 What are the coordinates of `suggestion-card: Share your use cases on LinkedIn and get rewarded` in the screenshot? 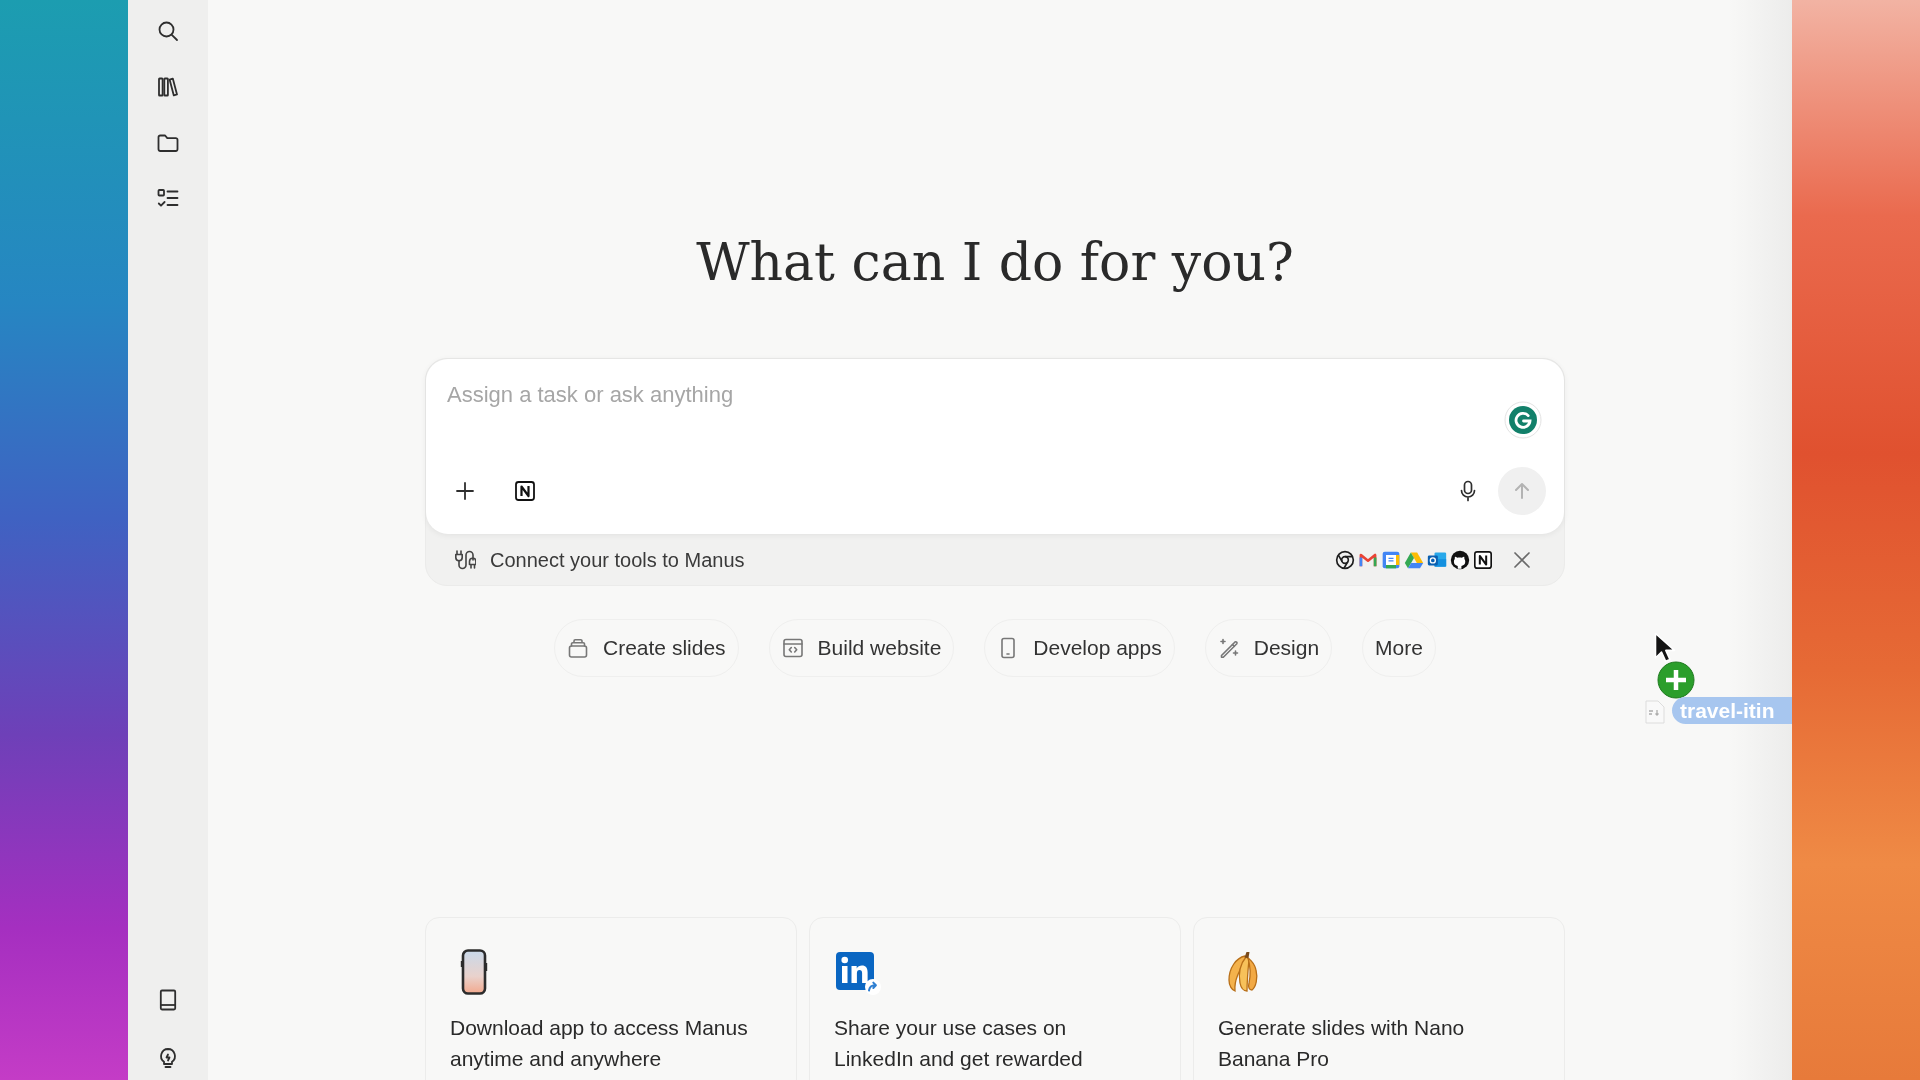 It's located at (995, 998).